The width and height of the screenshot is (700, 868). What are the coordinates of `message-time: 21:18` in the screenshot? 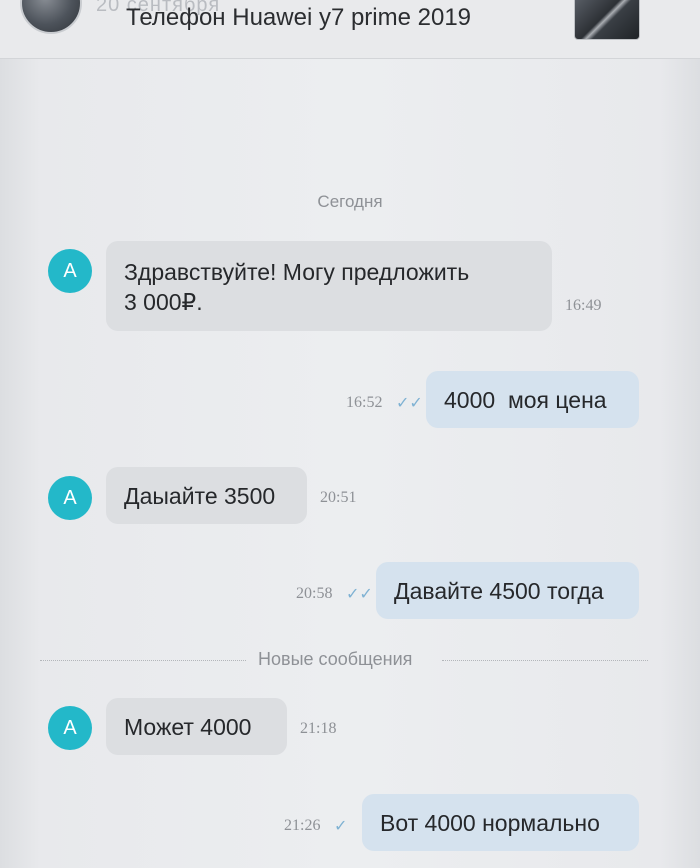 It's located at (318, 728).